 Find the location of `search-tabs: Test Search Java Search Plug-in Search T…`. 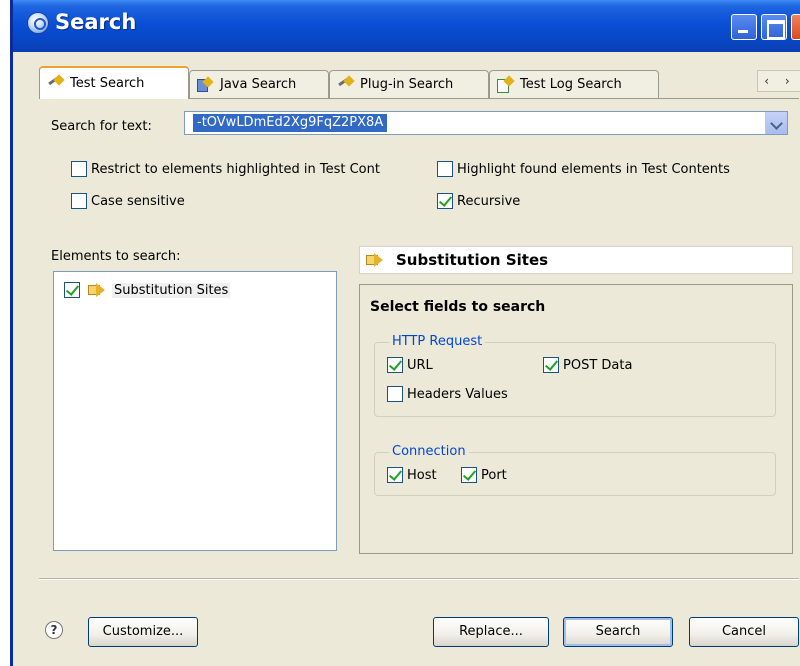

search-tabs: Test Search Java Search Plug-in Search T… is located at coordinates (419, 82).